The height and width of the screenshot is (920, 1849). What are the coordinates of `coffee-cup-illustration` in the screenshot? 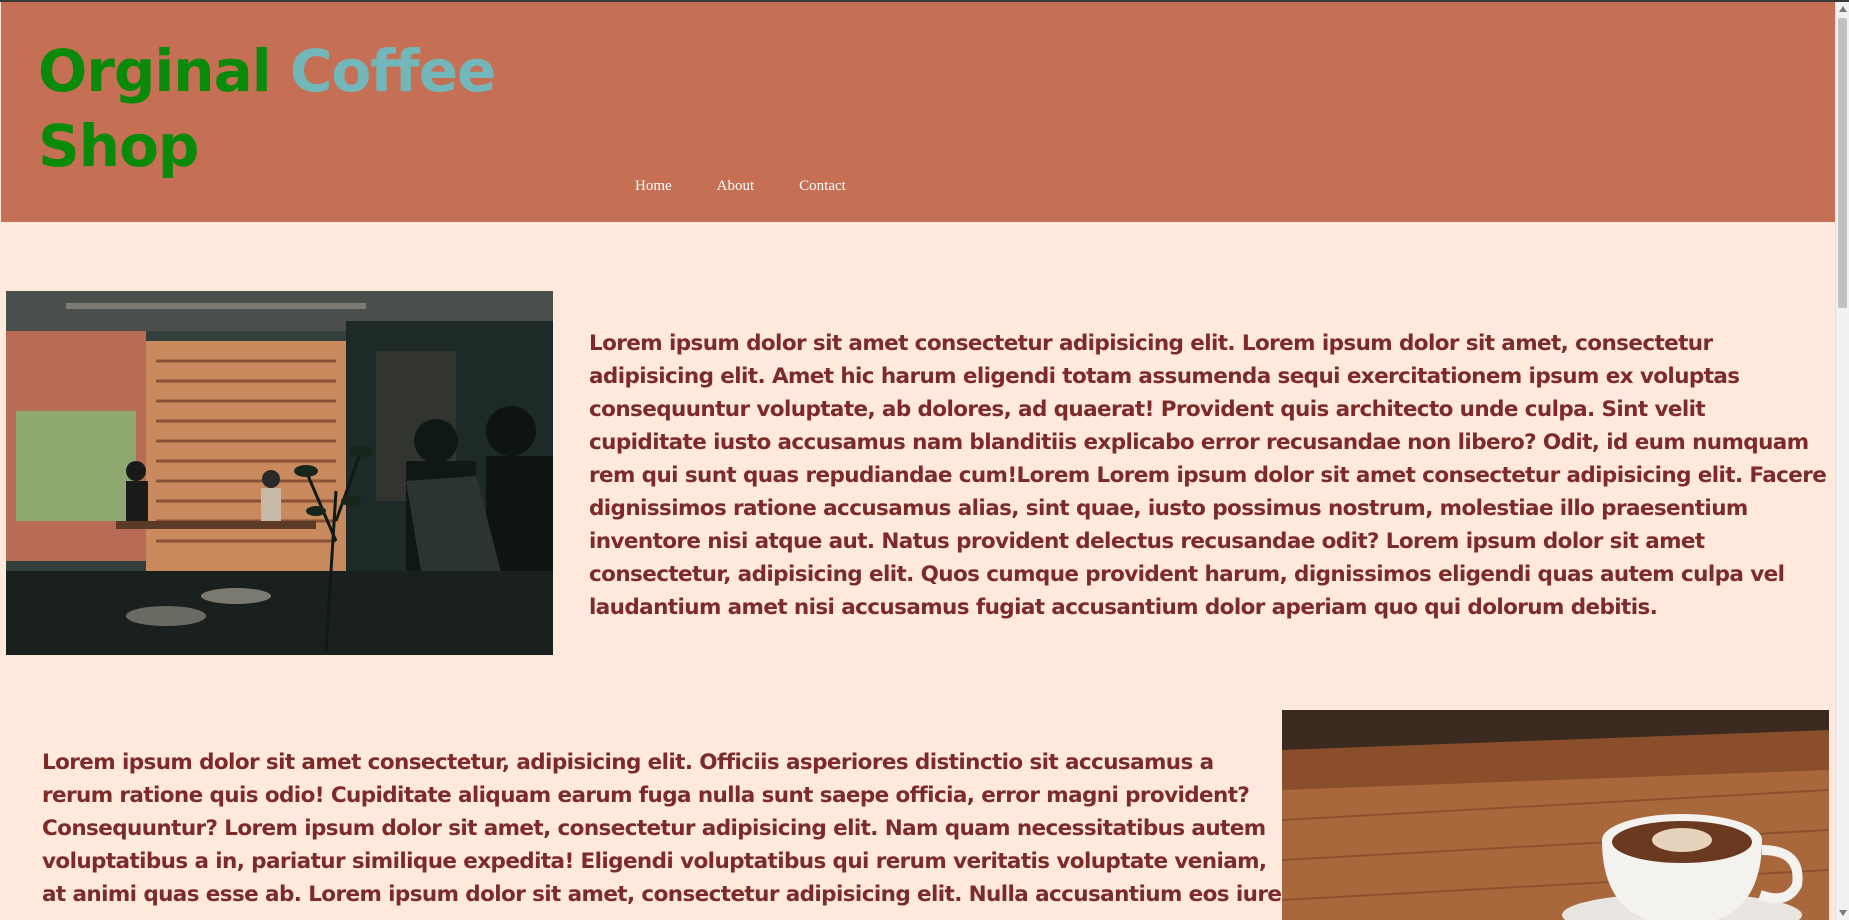 It's located at (1555, 815).